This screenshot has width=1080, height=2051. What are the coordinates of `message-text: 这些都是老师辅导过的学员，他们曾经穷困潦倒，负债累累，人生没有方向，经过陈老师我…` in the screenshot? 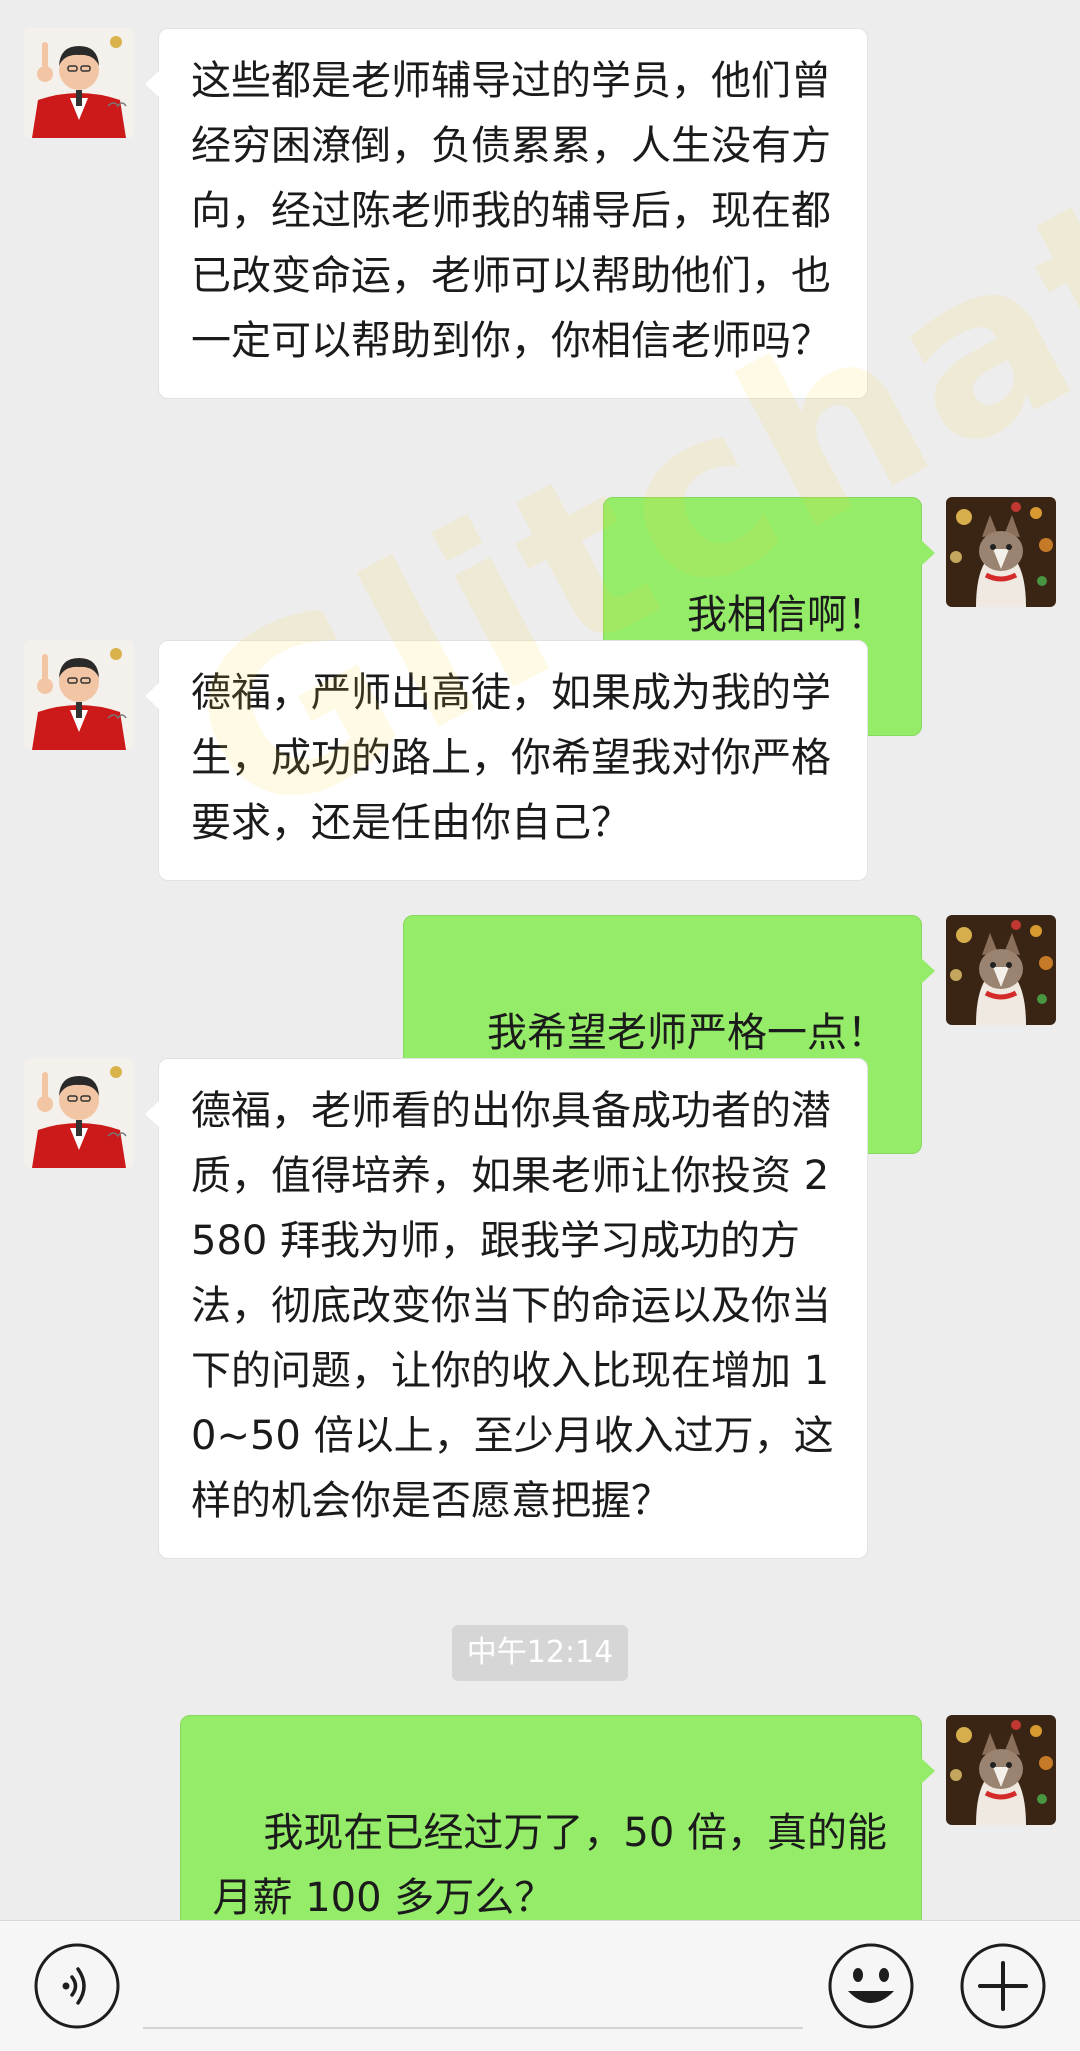 It's located at (511, 211).